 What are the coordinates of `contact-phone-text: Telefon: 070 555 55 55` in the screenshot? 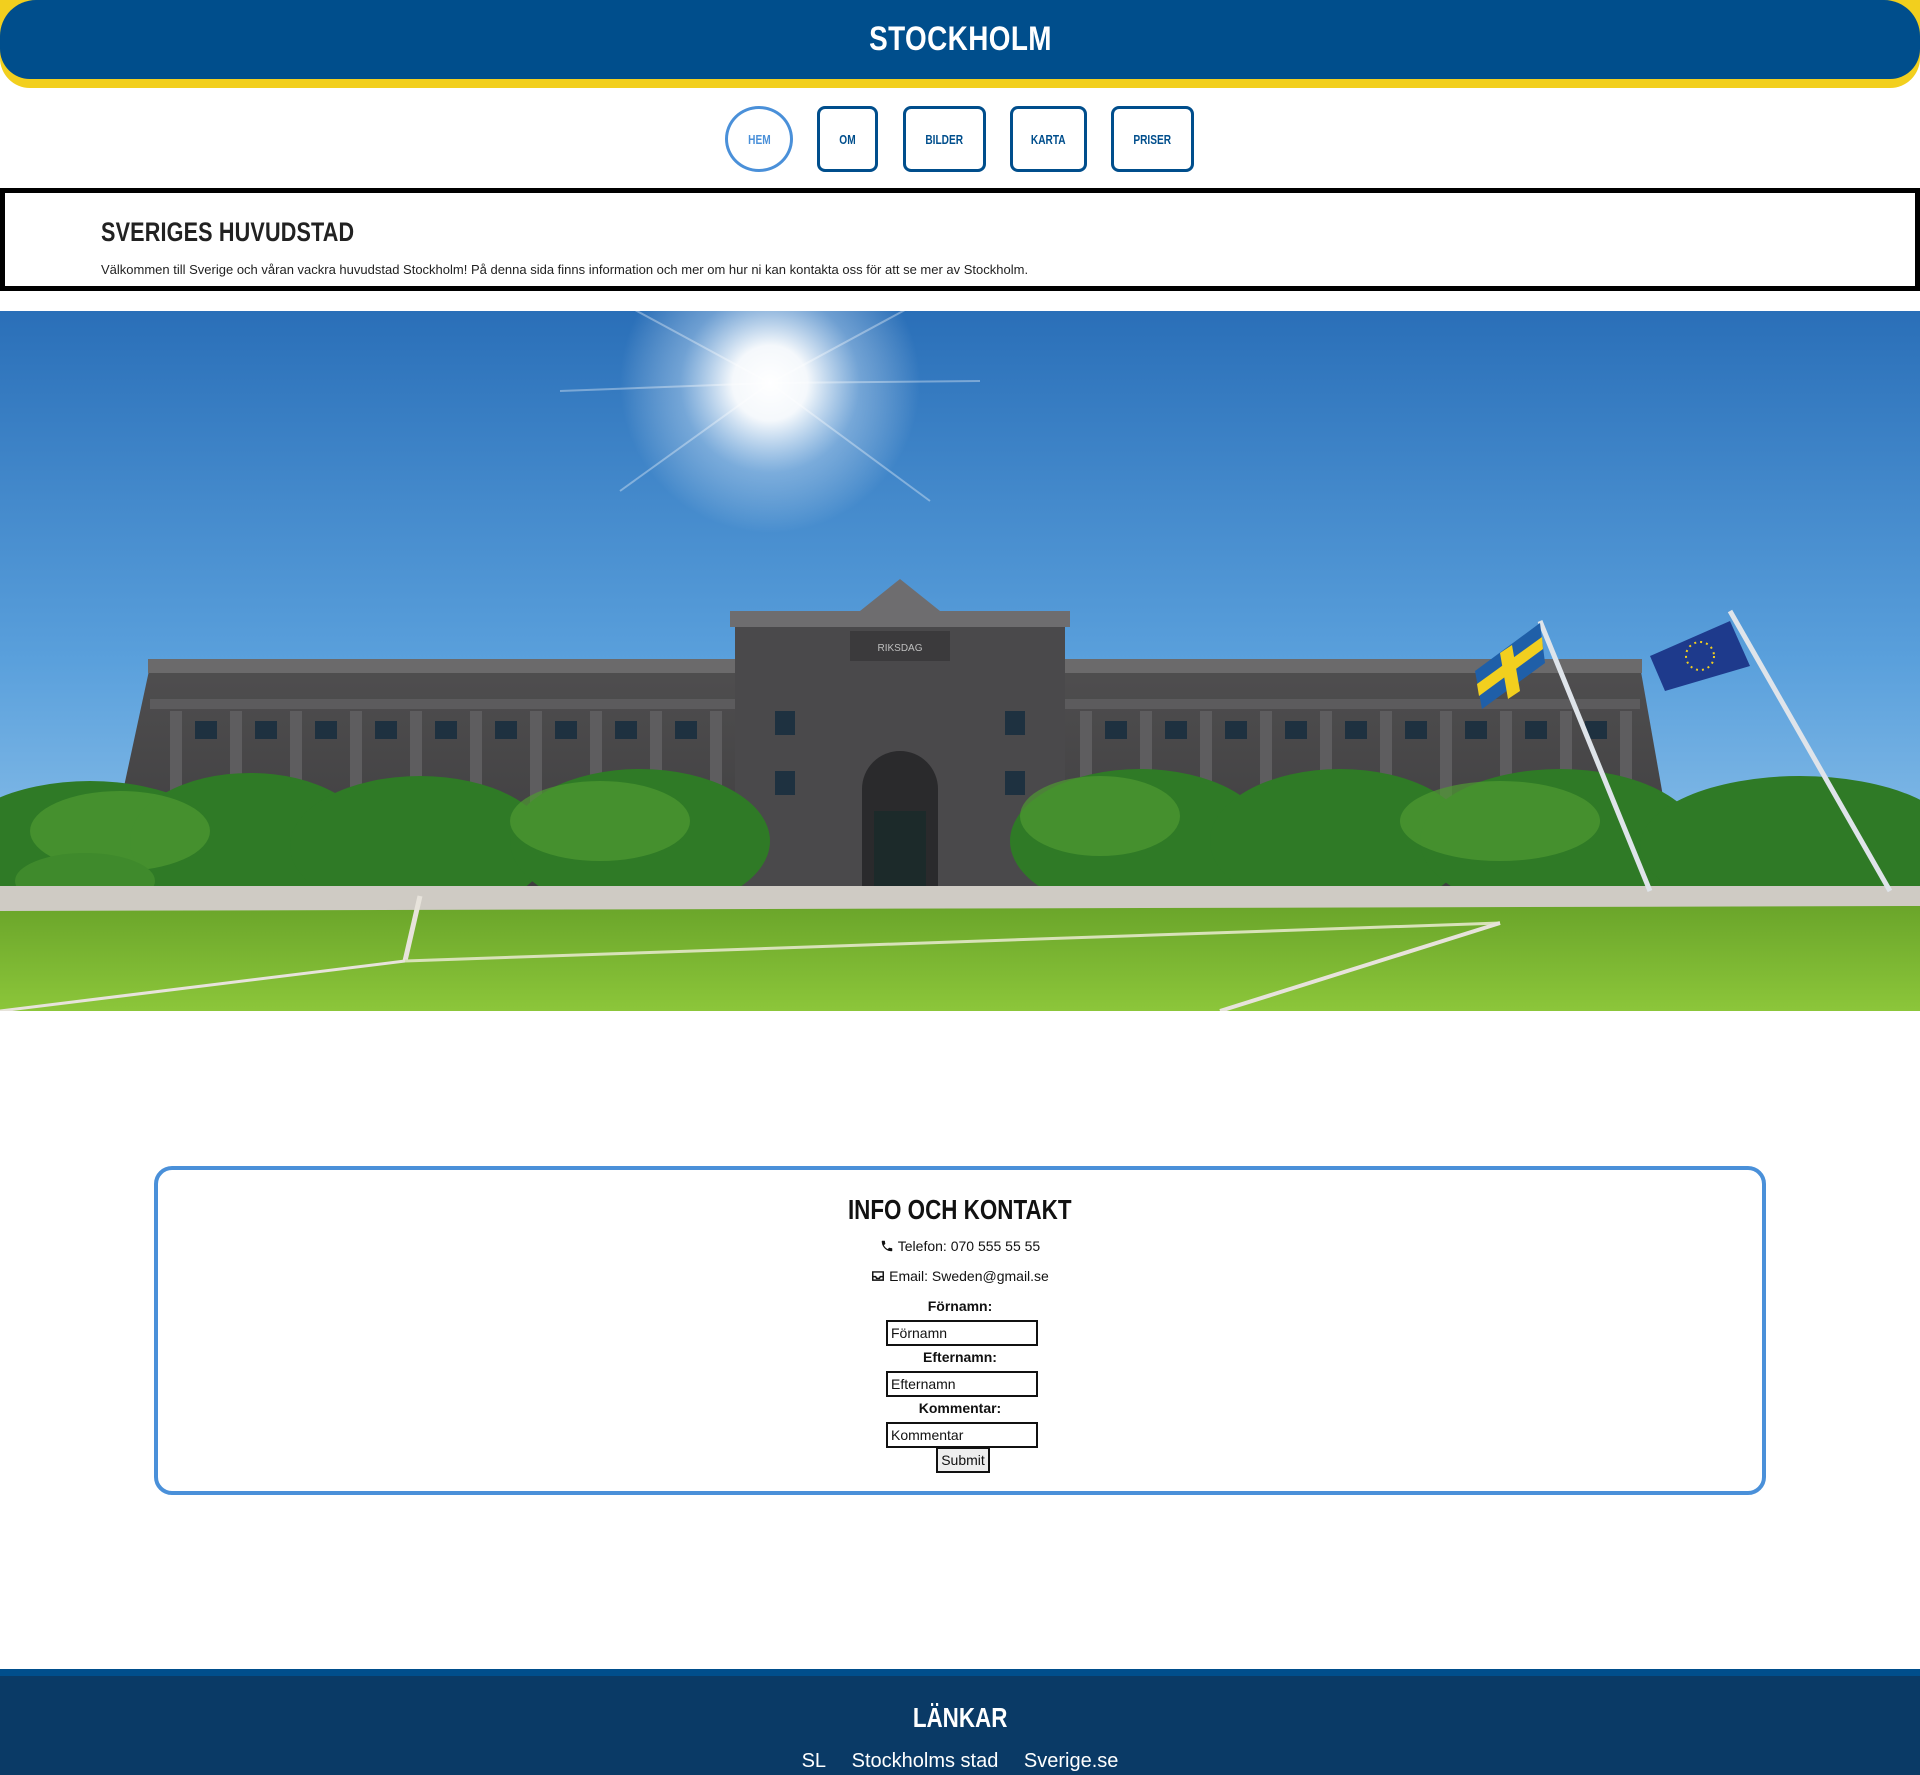 It's located at (969, 1246).